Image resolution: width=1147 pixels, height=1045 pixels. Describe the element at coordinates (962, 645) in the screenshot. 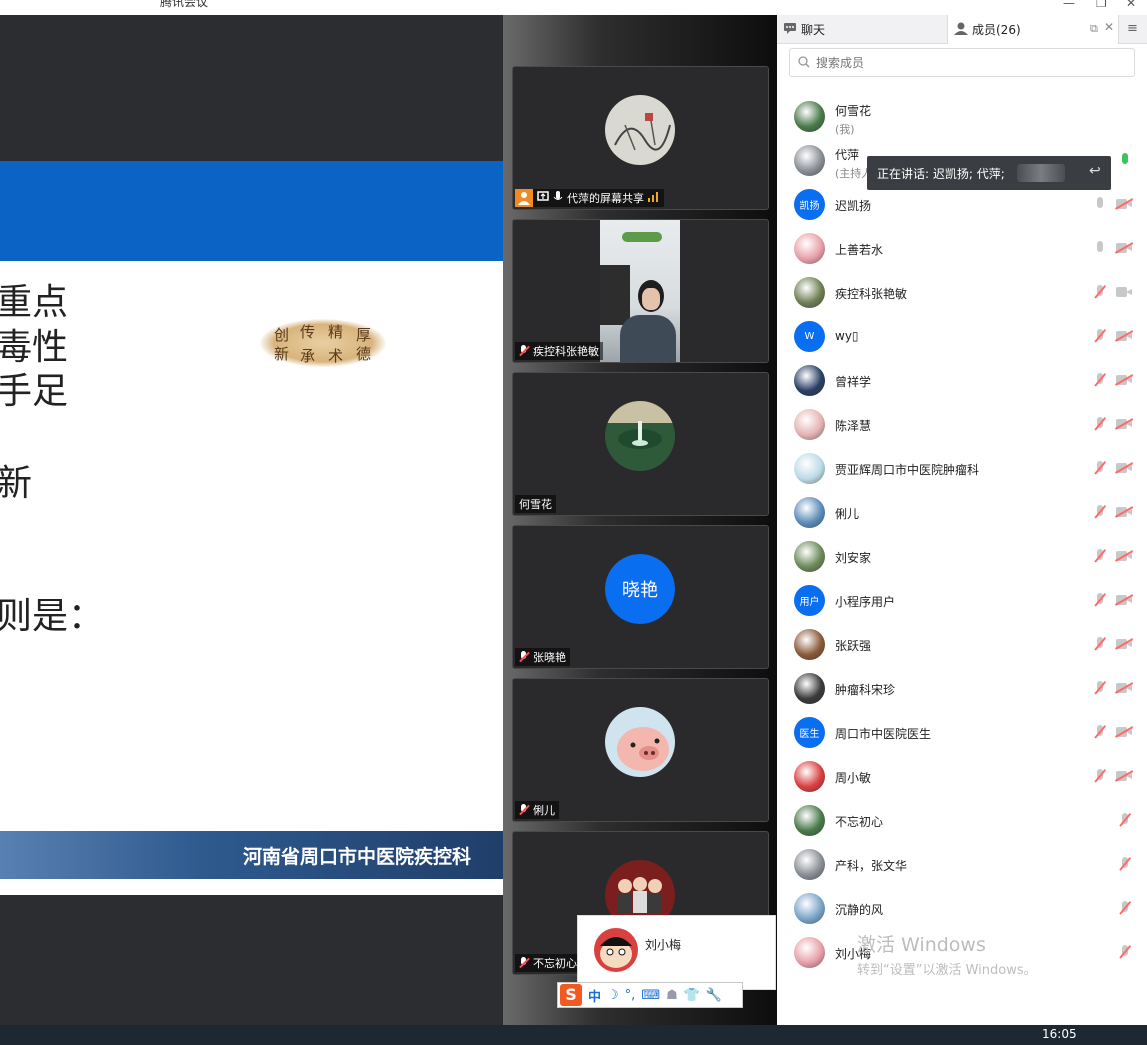

I see `member-row: 张跃强` at that location.